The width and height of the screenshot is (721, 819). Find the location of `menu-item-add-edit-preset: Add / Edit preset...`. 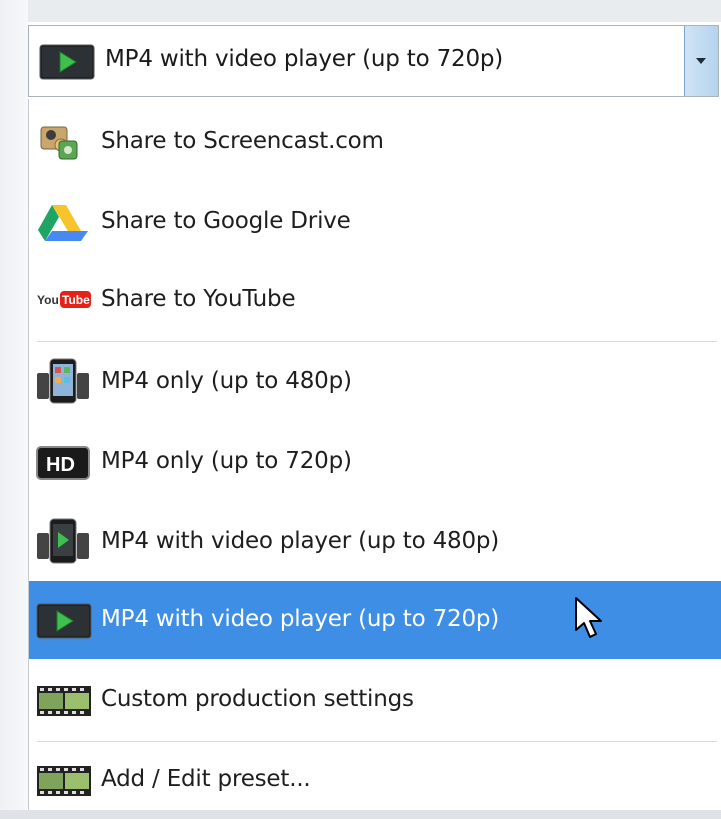

menu-item-add-edit-preset: Add / Edit preset... is located at coordinates (375, 780).